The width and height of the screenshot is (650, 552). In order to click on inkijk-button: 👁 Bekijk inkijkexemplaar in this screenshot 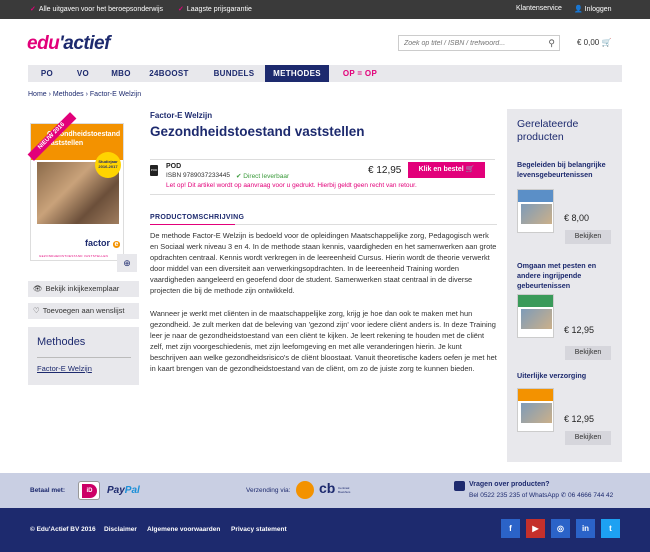, I will do `click(83, 289)`.